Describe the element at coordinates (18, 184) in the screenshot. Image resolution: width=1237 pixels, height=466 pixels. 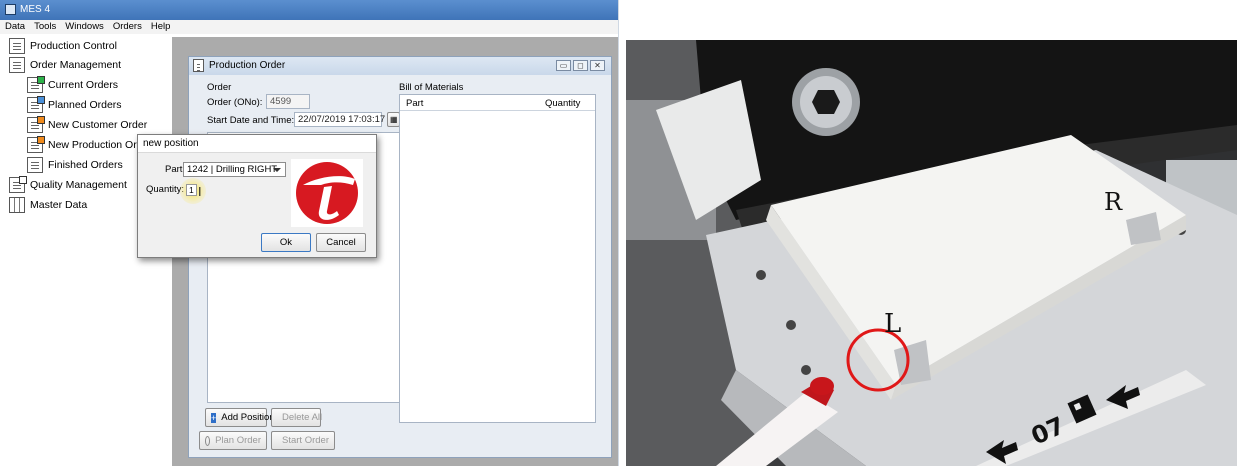
I see `quality-icon` at that location.